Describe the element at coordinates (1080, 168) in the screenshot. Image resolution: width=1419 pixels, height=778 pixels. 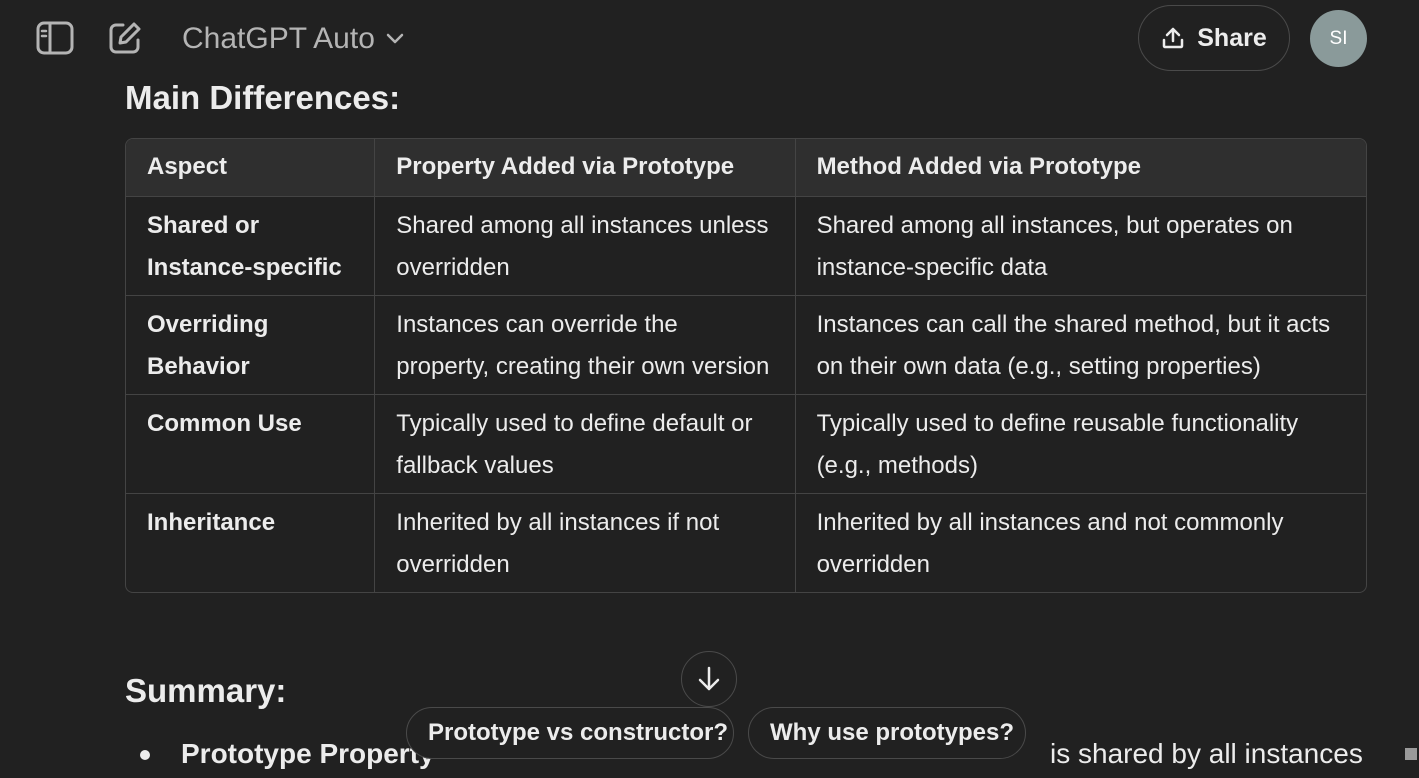
I see `header-method: Method Added via Prototype` at that location.